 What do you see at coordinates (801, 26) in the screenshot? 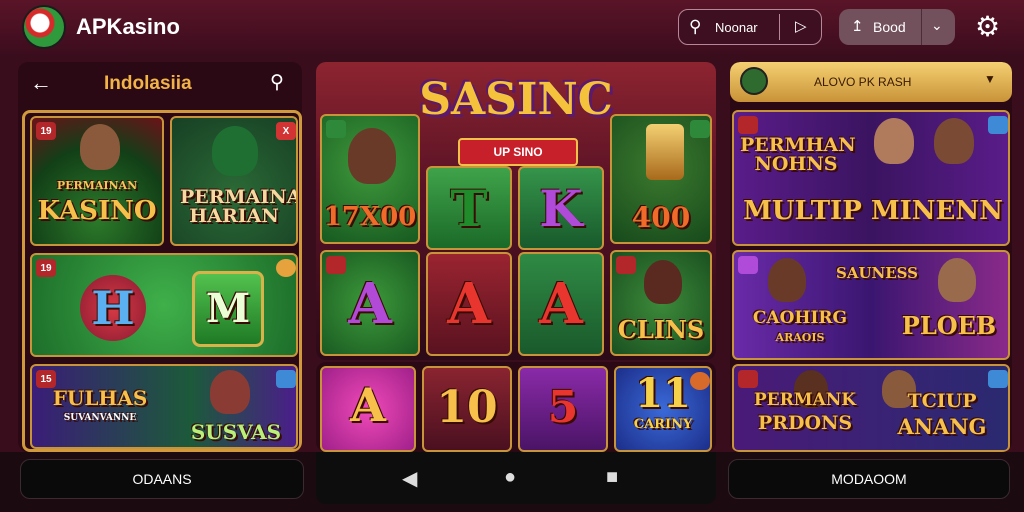
I see `play-icon: ▷` at bounding box center [801, 26].